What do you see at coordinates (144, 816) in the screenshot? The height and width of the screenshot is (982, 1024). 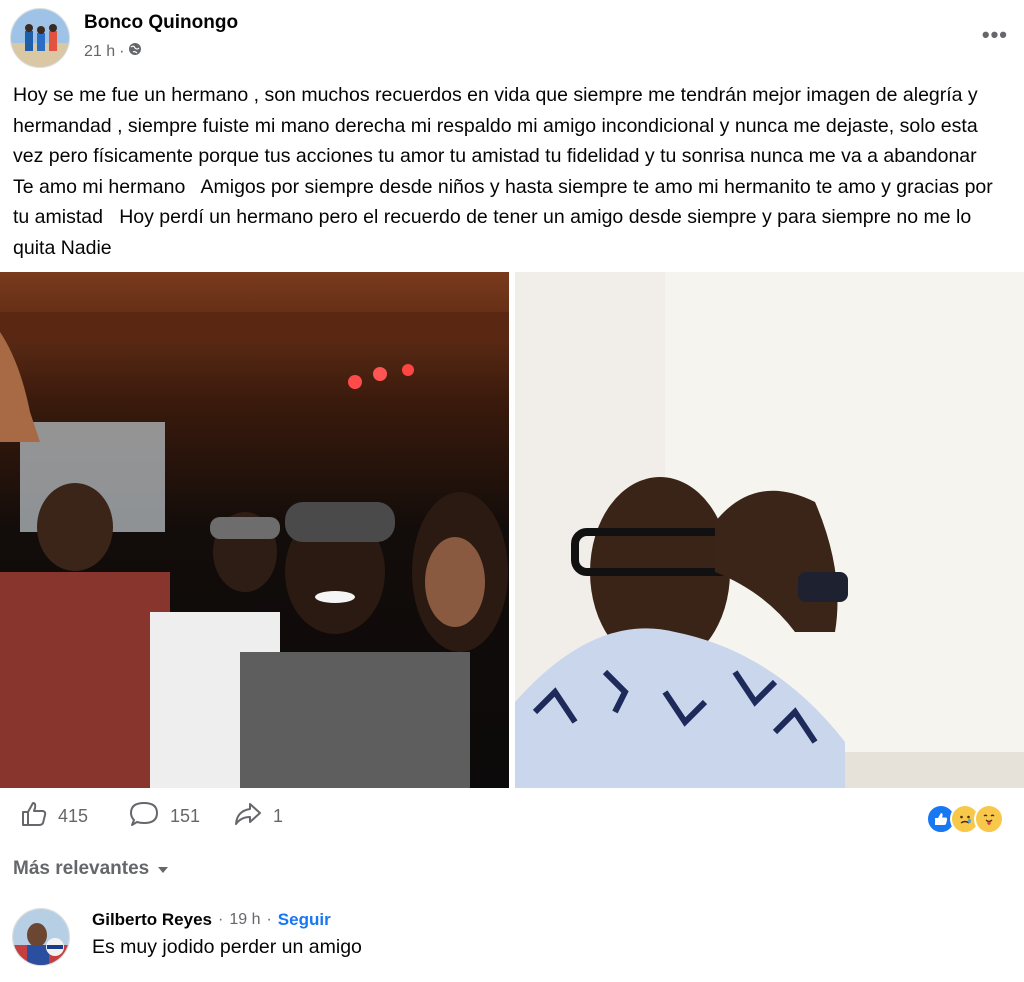 I see `comment-bubble-icon` at bounding box center [144, 816].